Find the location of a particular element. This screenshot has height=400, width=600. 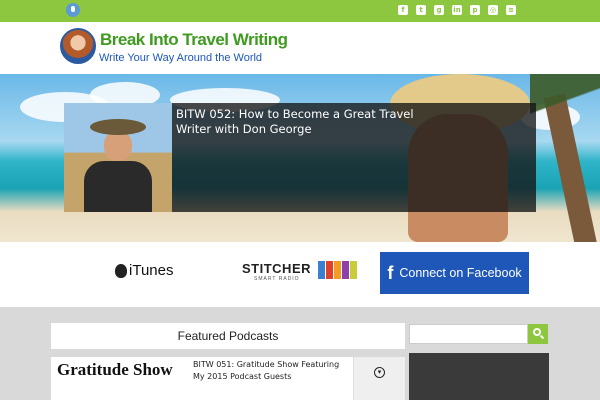

episode-expand-button: ▾ is located at coordinates (379, 378).